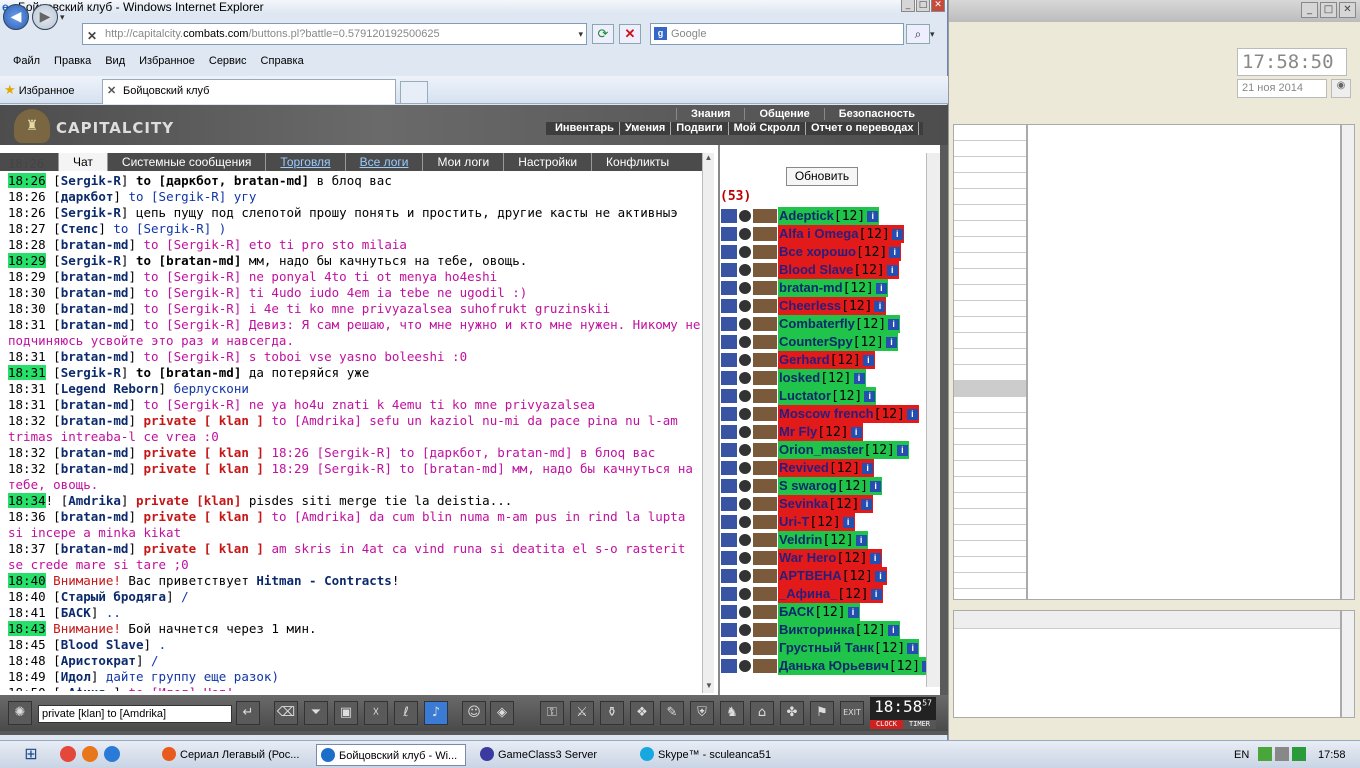 Image resolution: width=1360 pixels, height=768 pixels. What do you see at coordinates (27, 388) in the screenshot?
I see `message-time: 18:31` at bounding box center [27, 388].